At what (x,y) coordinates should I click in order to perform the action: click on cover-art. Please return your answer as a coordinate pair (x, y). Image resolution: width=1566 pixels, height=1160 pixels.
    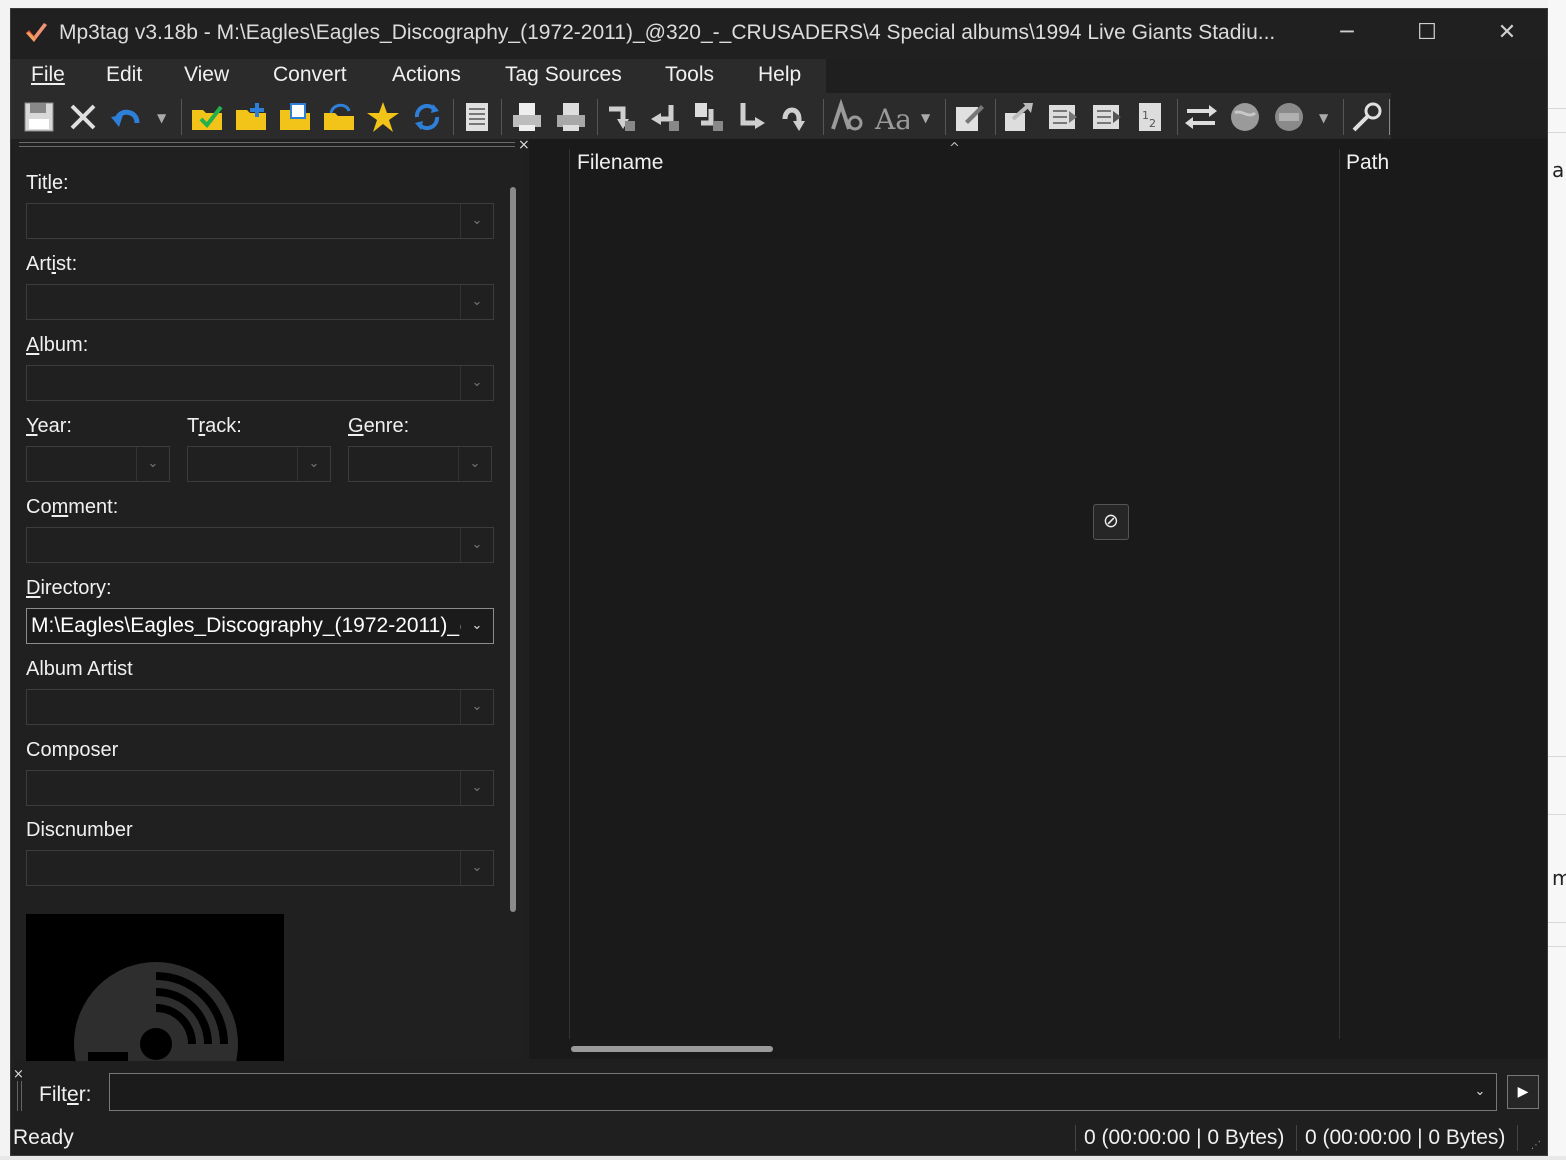
    Looking at the image, I should click on (155, 990).